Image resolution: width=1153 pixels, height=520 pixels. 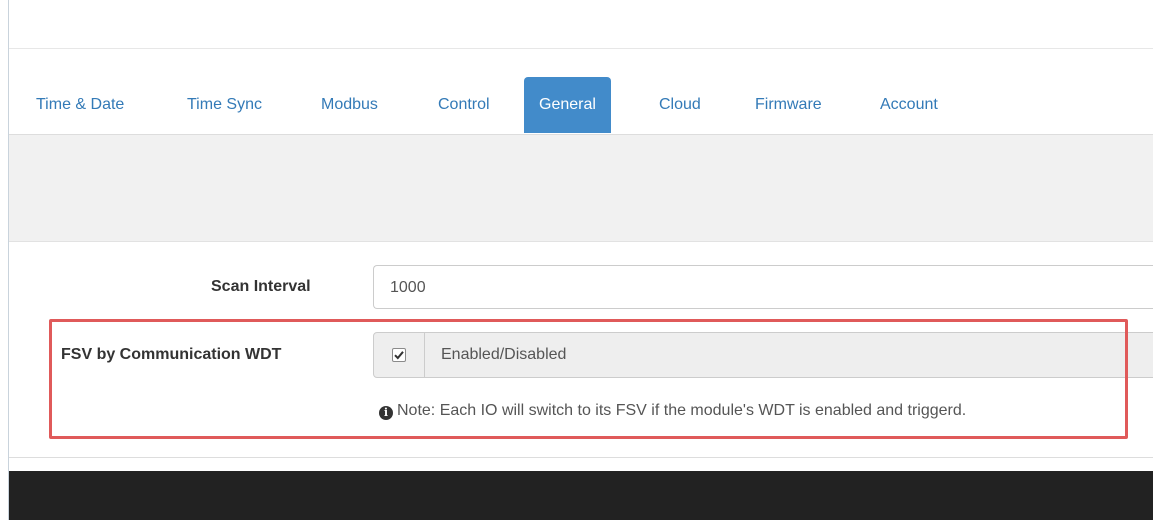 What do you see at coordinates (788, 105) in the screenshot?
I see `tab-firmware: Firmware` at bounding box center [788, 105].